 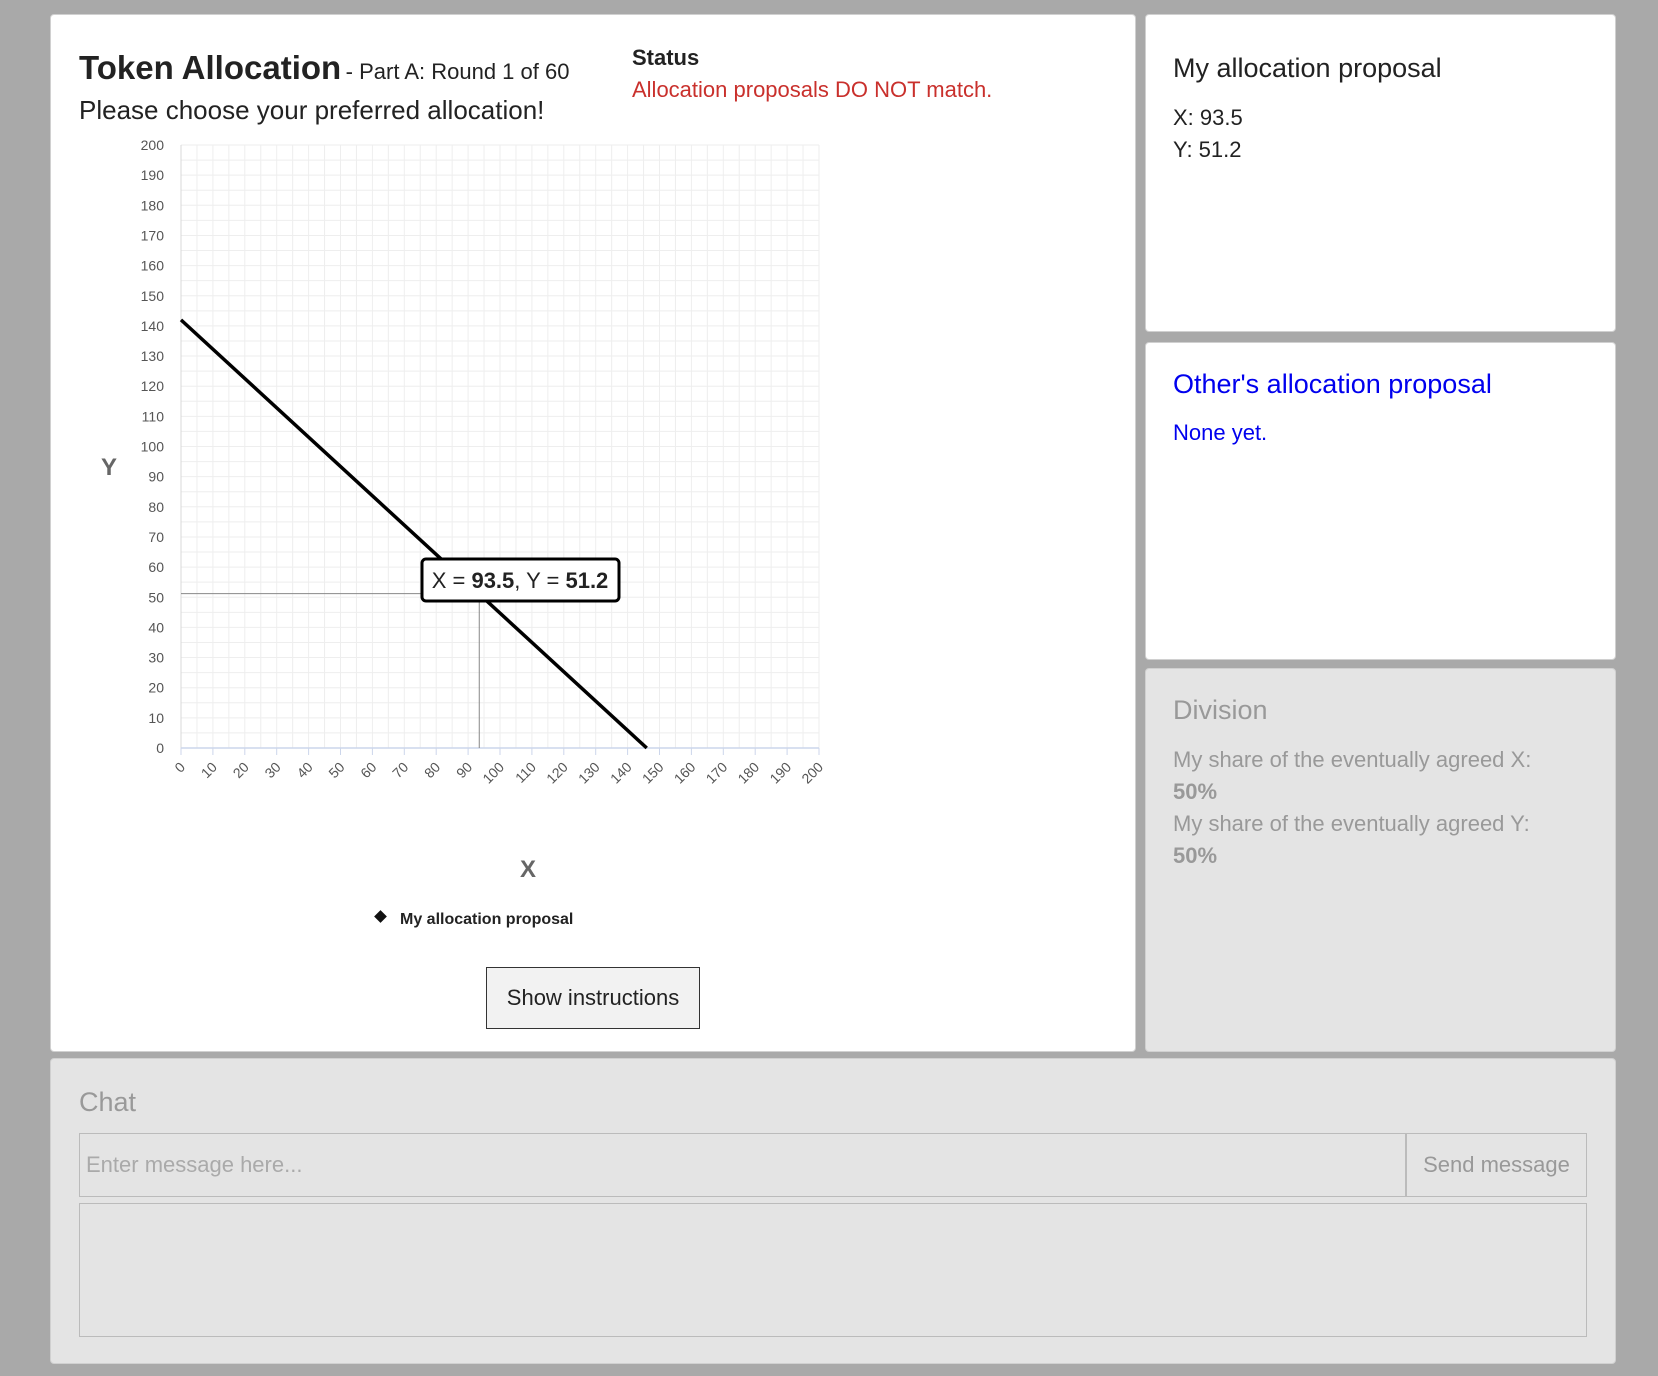 I want to click on tooltip-x-value: 93.5, so click(x=492, y=580).